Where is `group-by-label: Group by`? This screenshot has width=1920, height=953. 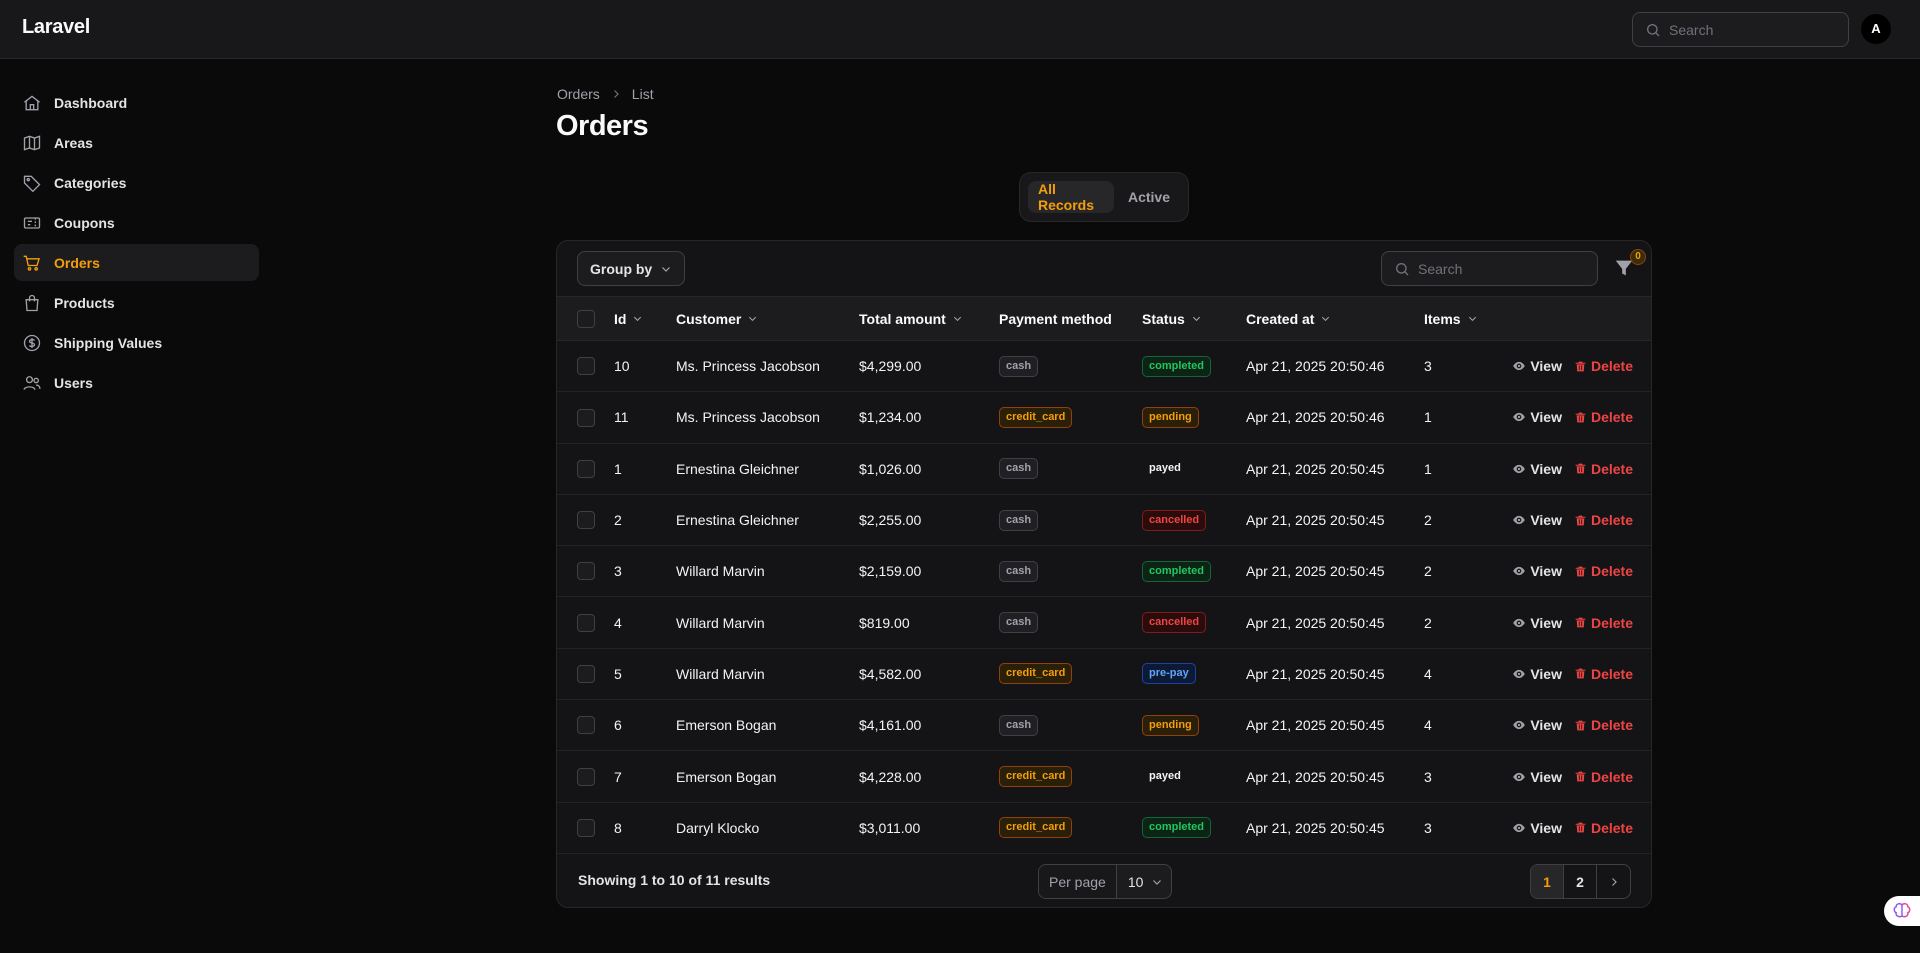 group-by-label: Group by is located at coordinates (621, 268).